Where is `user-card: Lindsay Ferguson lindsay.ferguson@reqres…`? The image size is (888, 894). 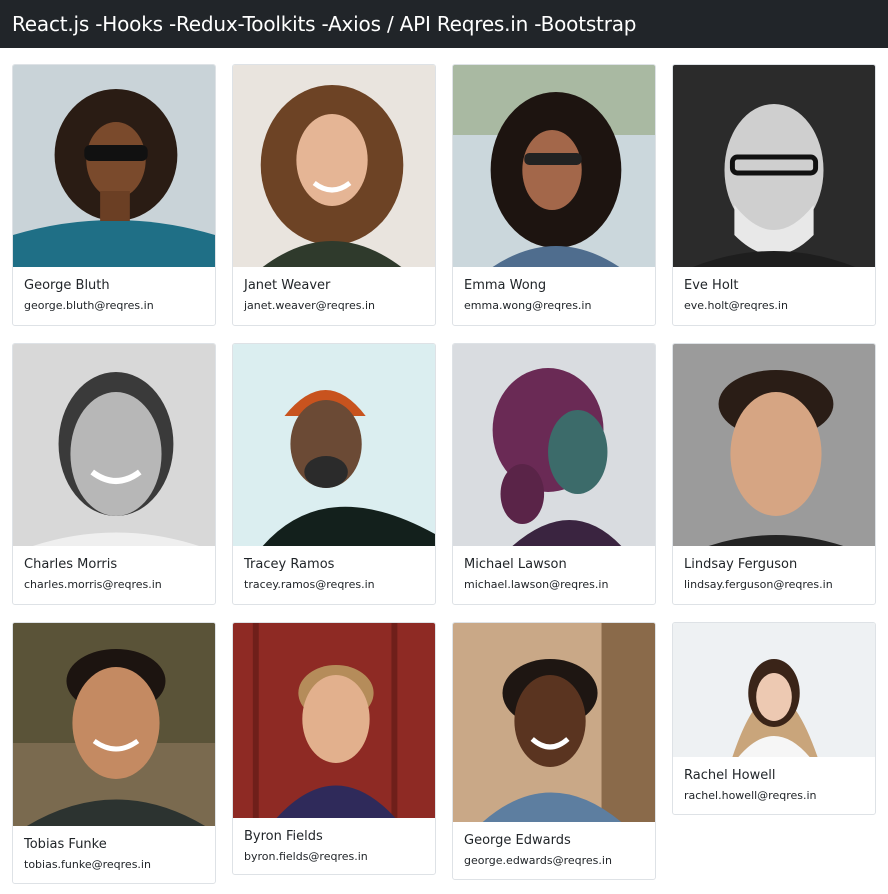
user-card: Lindsay Ferguson lindsay.ferguson@reqres… is located at coordinates (774, 474).